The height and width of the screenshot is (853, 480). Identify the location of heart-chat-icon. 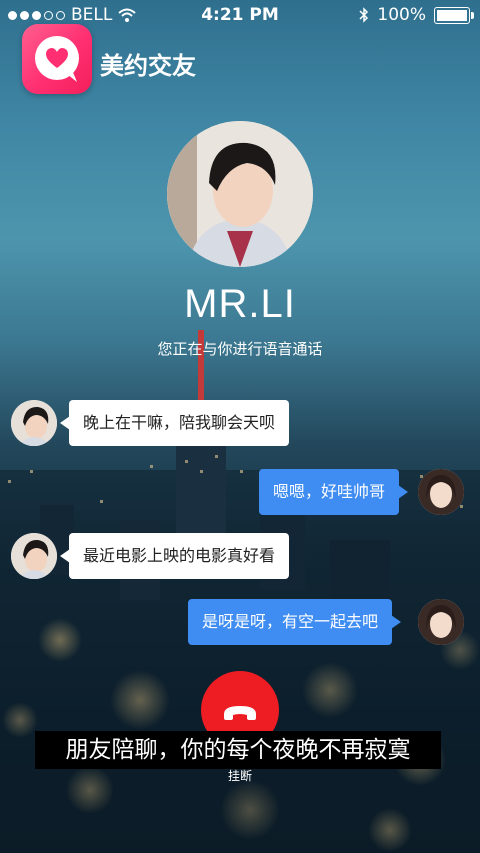
(57, 59).